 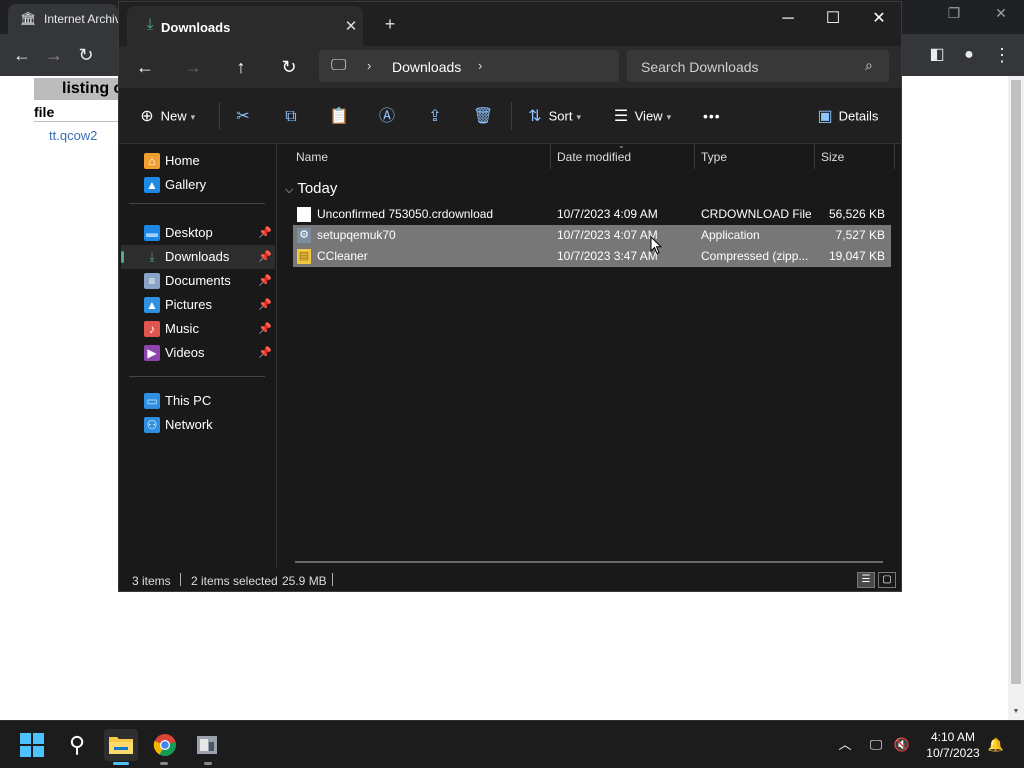 I want to click on menu-kebab-icon: ⋮, so click(x=1002, y=55).